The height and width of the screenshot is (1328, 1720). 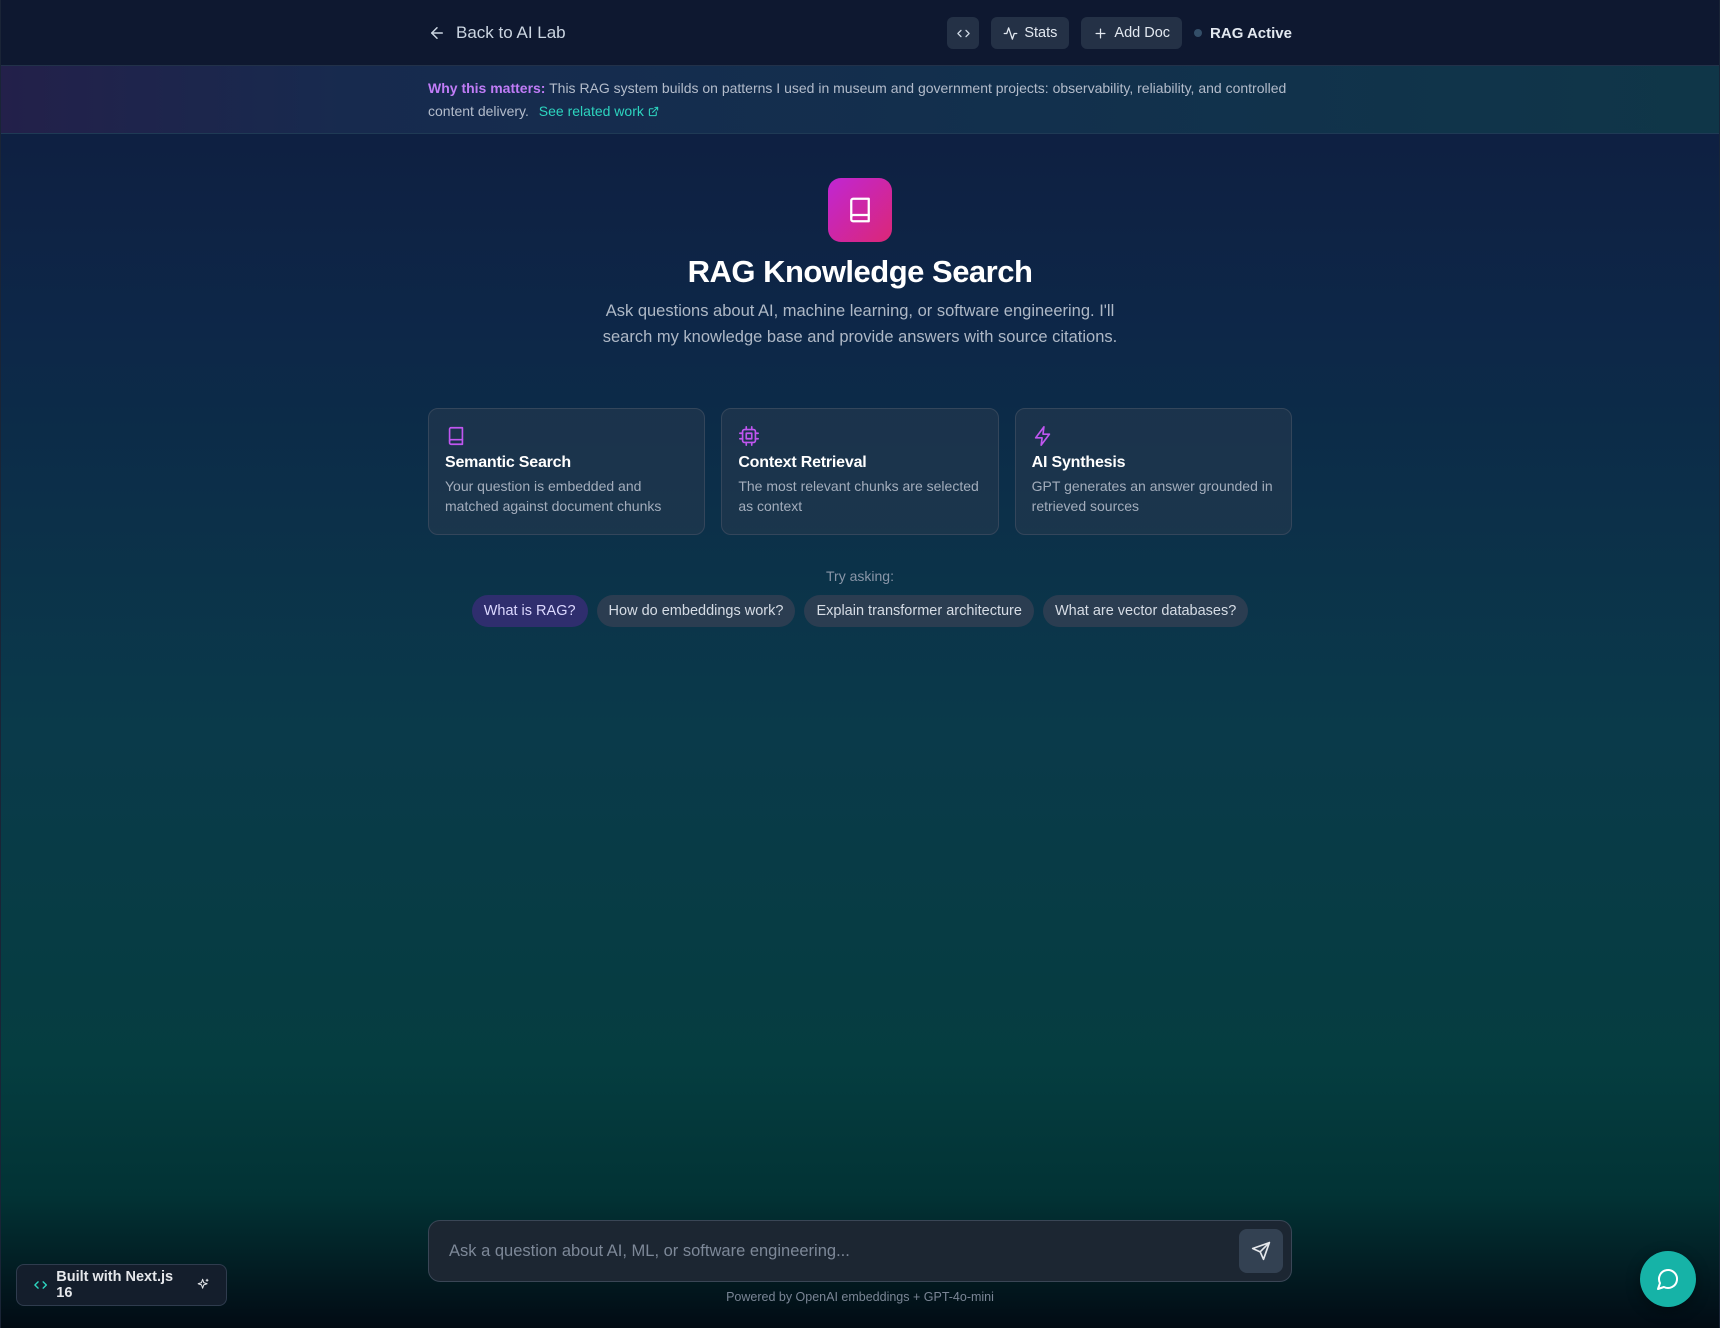 I want to click on message-circle-icon, so click(x=1667, y=1279).